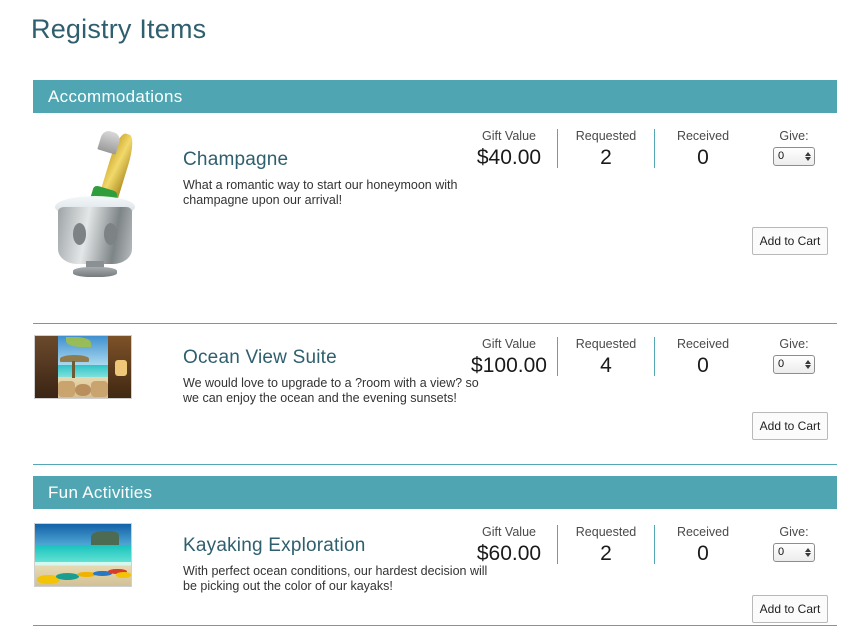 Image resolution: width=865 pixels, height=632 pixels. I want to click on stat-value-gift-value: $100.00, so click(509, 365).